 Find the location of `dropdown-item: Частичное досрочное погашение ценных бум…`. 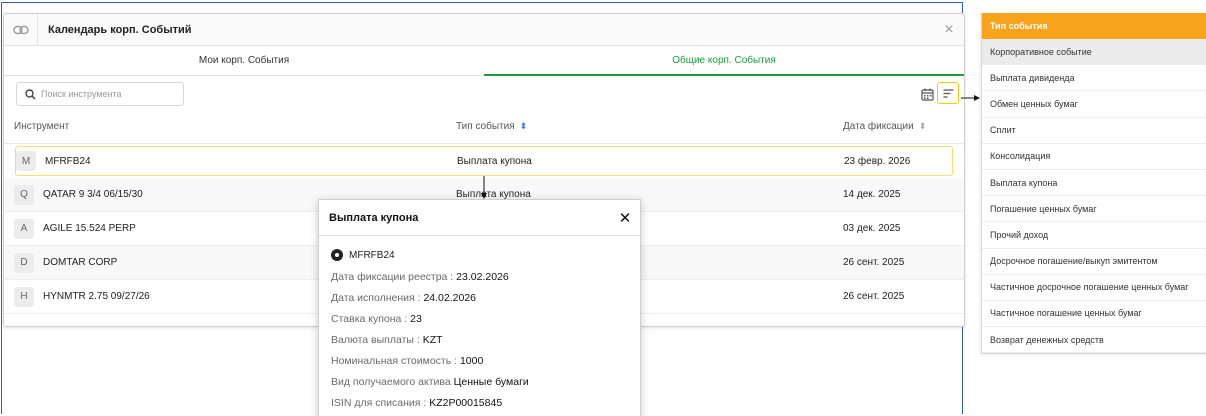

dropdown-item: Частичное досрочное погашение ценных бум… is located at coordinates (1094, 288).